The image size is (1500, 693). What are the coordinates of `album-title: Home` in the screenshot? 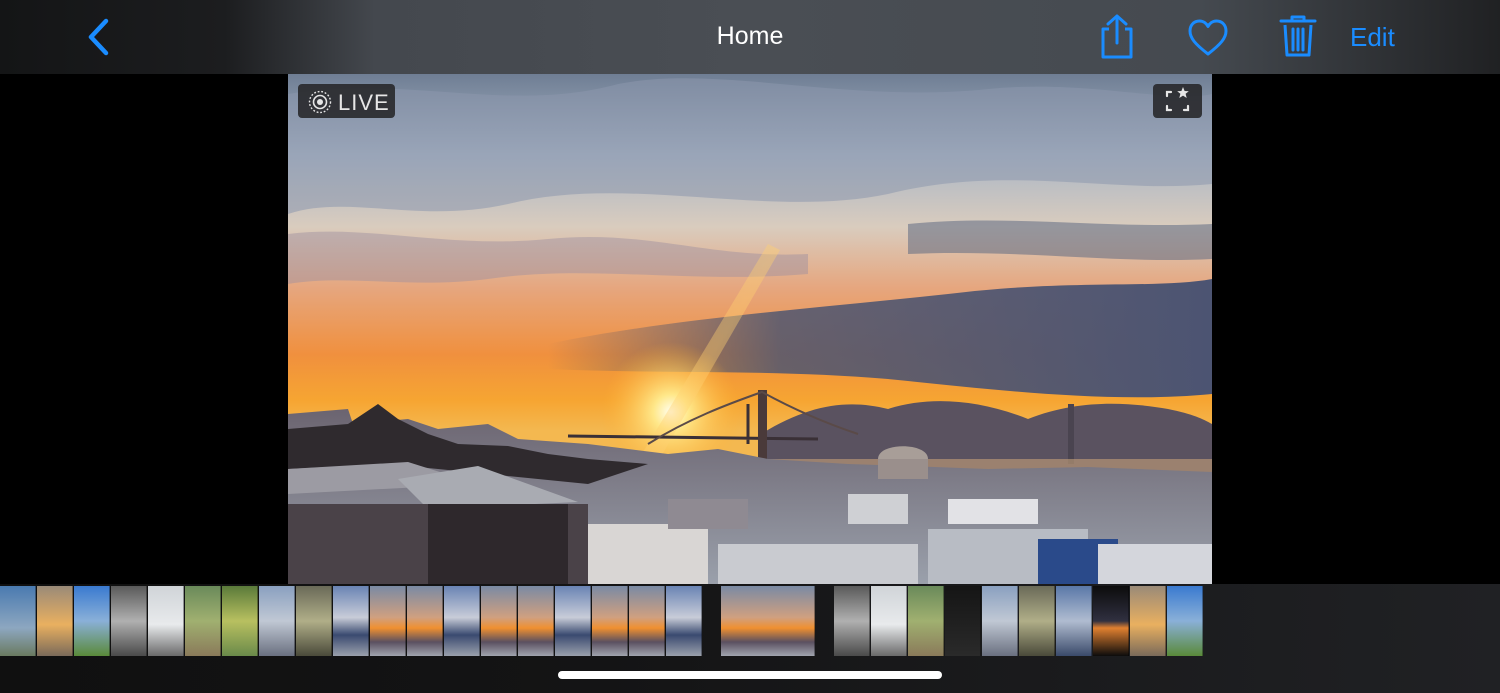 It's located at (750, 36).